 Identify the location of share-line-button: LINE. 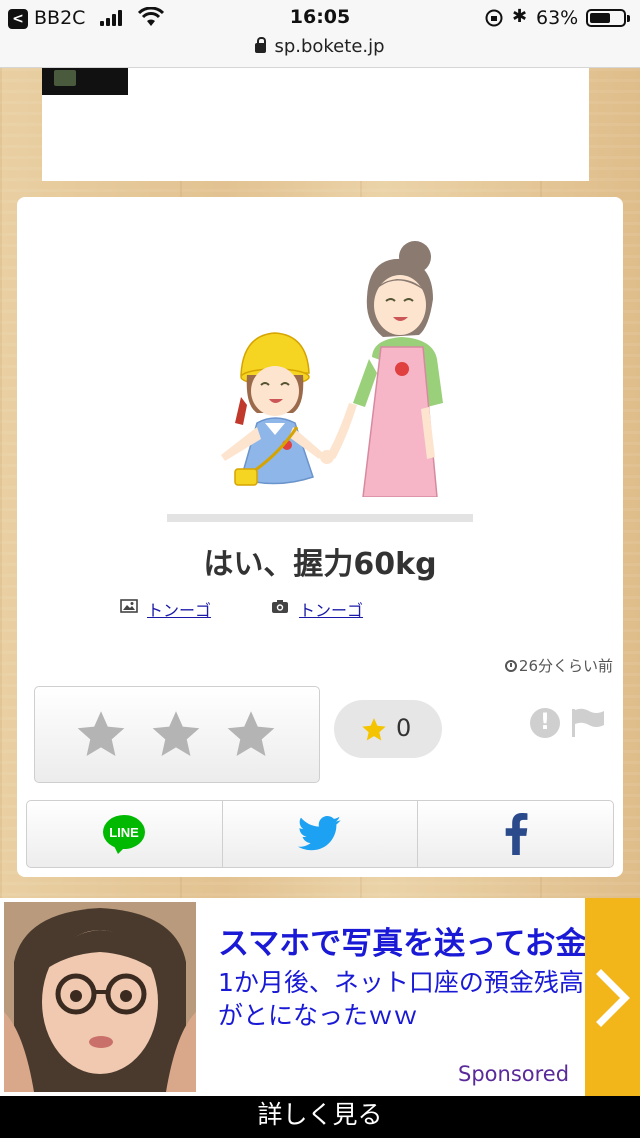
(125, 834).